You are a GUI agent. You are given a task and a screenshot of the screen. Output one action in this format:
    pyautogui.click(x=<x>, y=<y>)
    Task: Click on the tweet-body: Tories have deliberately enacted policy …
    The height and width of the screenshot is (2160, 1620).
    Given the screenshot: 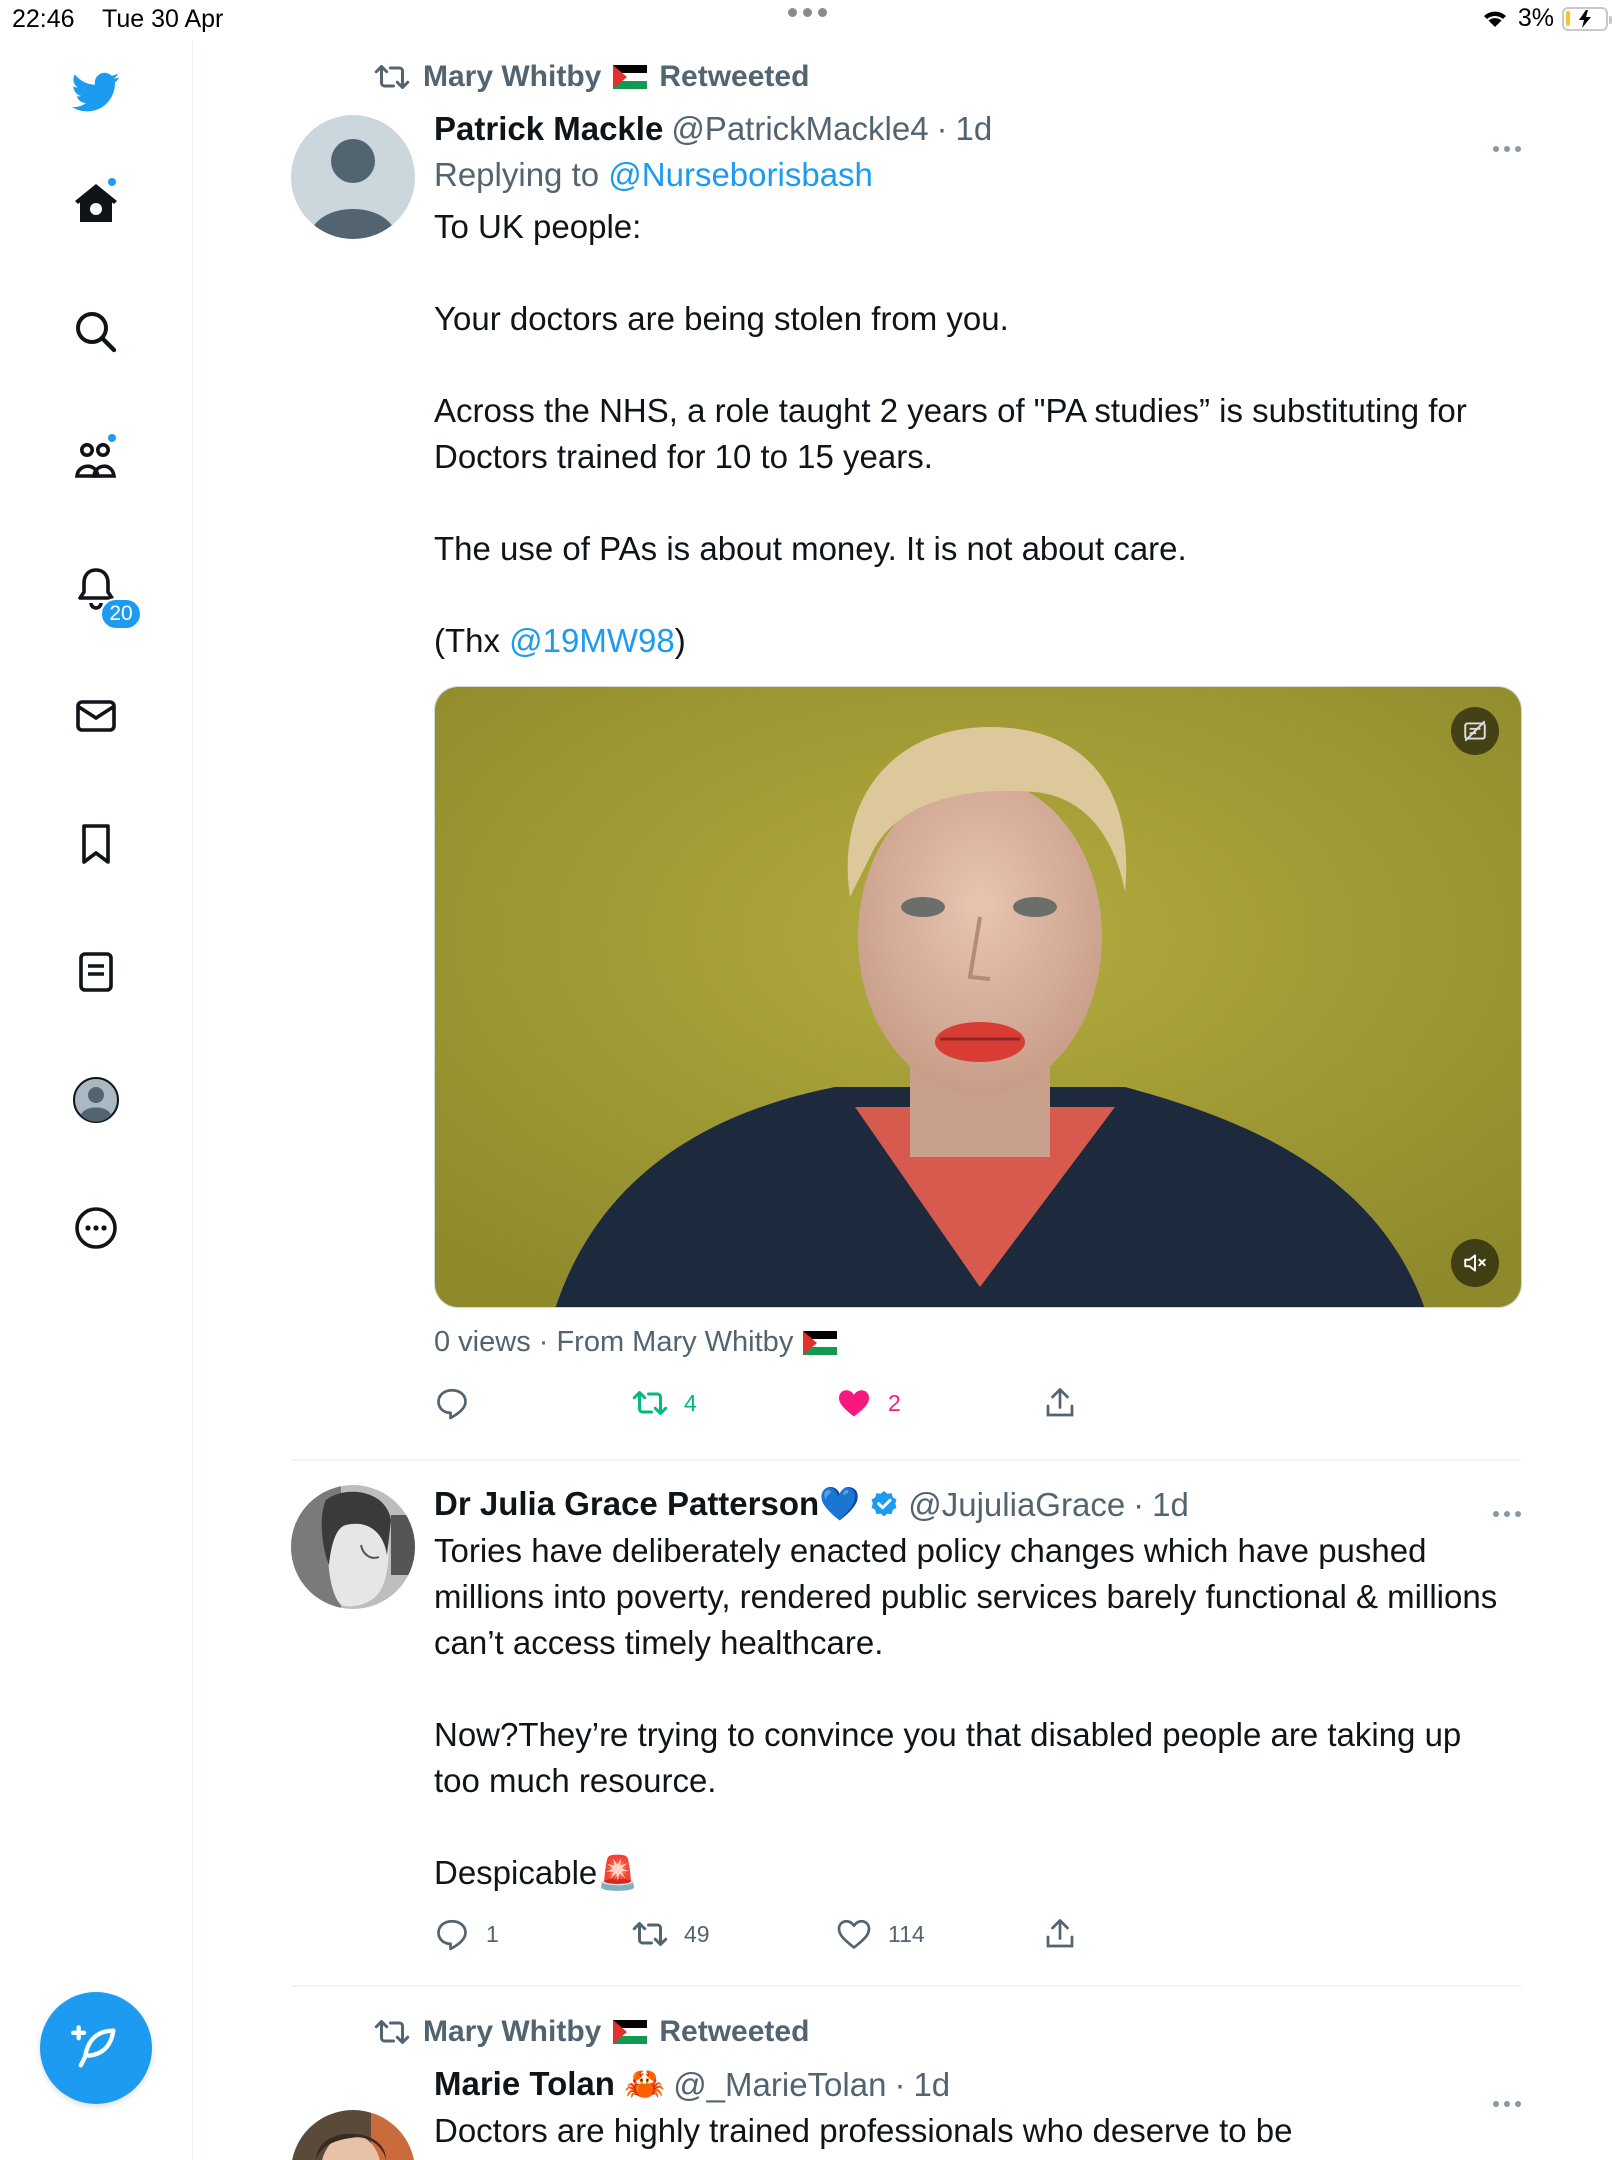 What is the action you would take?
    pyautogui.click(x=974, y=1712)
    